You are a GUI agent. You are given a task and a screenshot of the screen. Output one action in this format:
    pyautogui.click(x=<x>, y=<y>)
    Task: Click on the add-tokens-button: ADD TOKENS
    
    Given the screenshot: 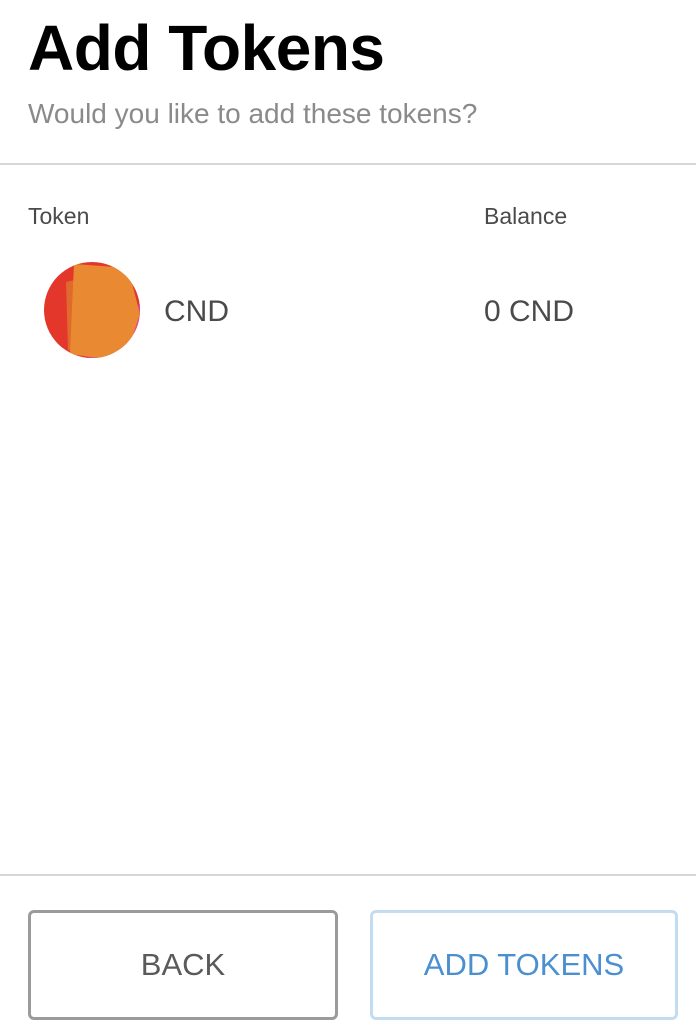 What is the action you would take?
    pyautogui.click(x=524, y=965)
    